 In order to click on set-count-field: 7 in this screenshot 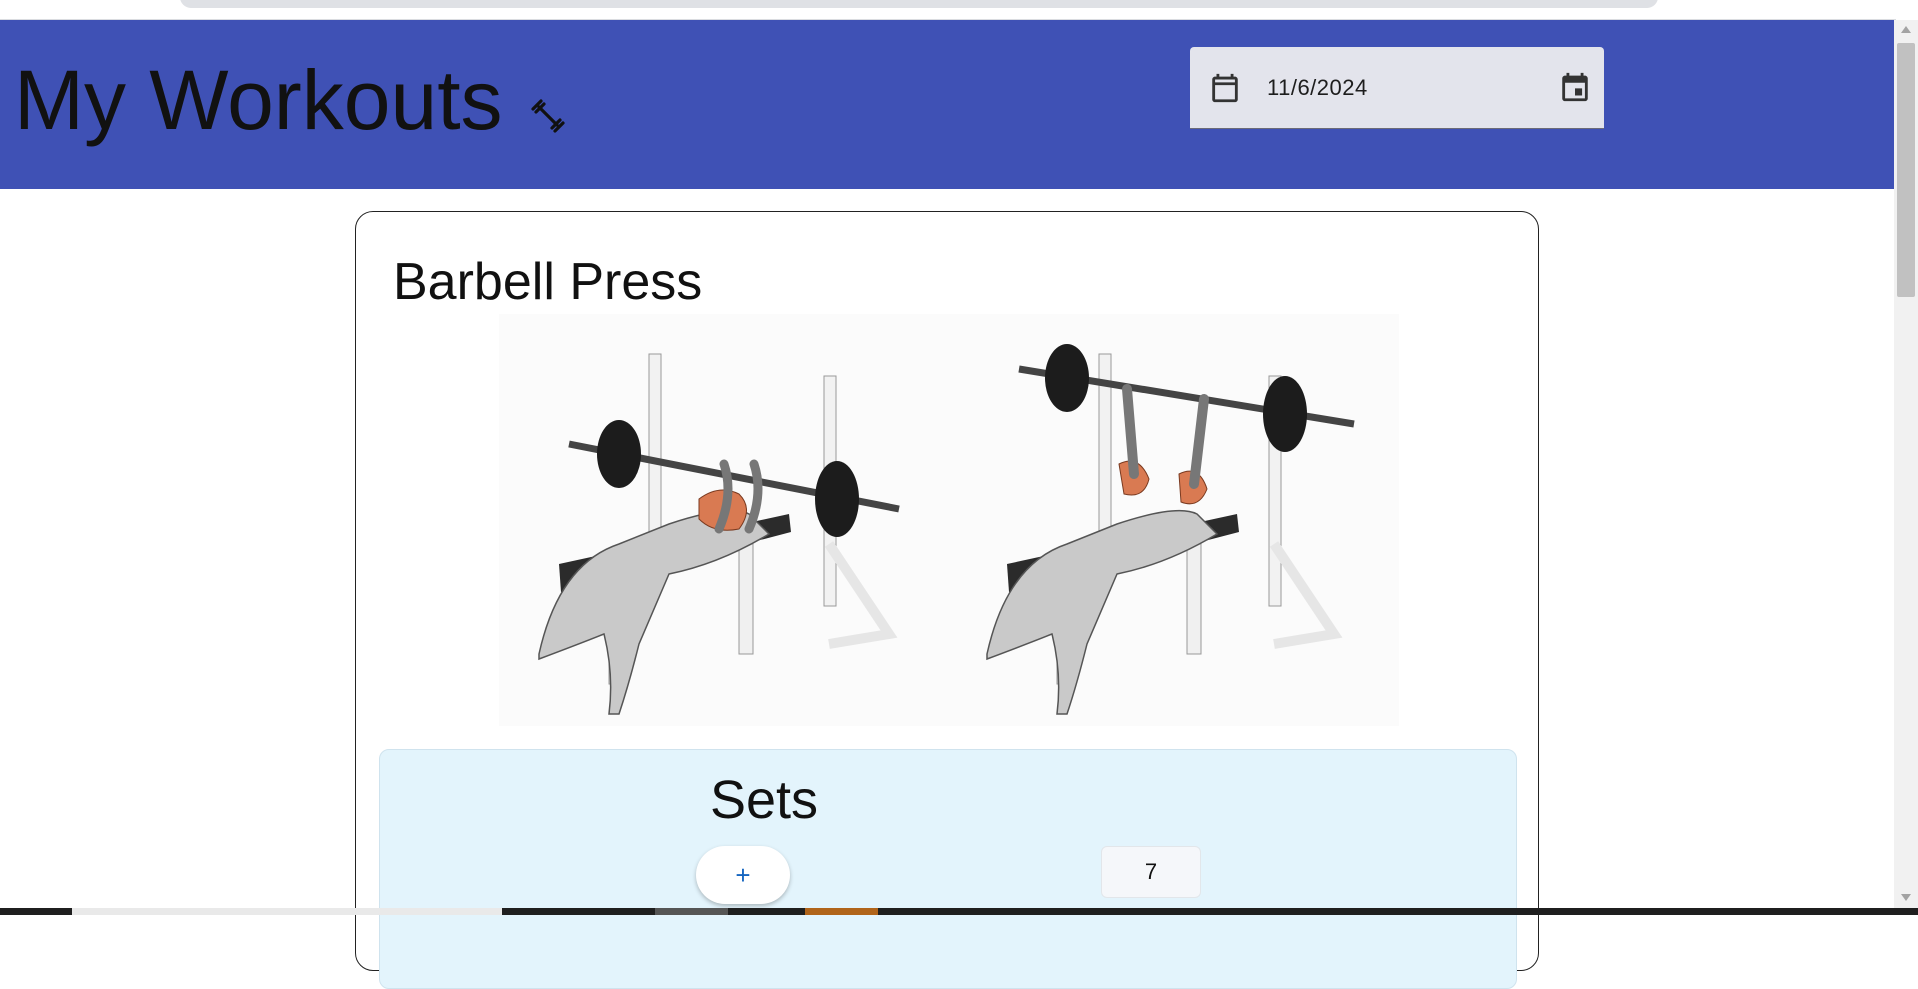, I will do `click(1151, 872)`.